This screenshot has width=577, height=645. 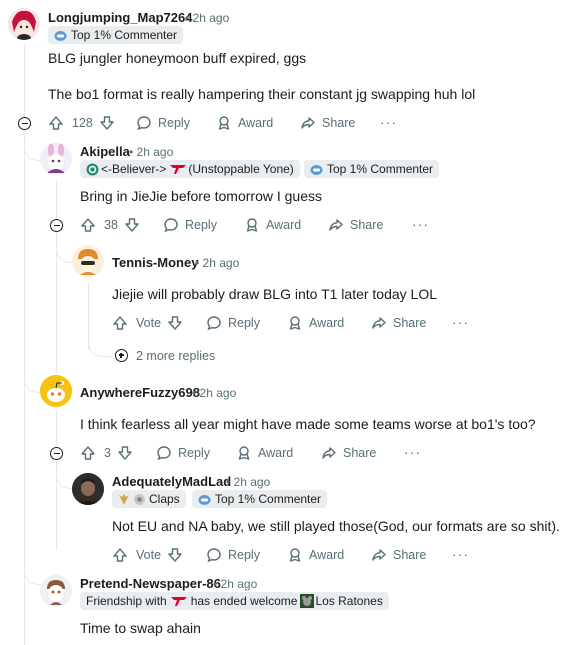 What do you see at coordinates (126, 601) in the screenshot?
I see `flair-text: Friendship with` at bounding box center [126, 601].